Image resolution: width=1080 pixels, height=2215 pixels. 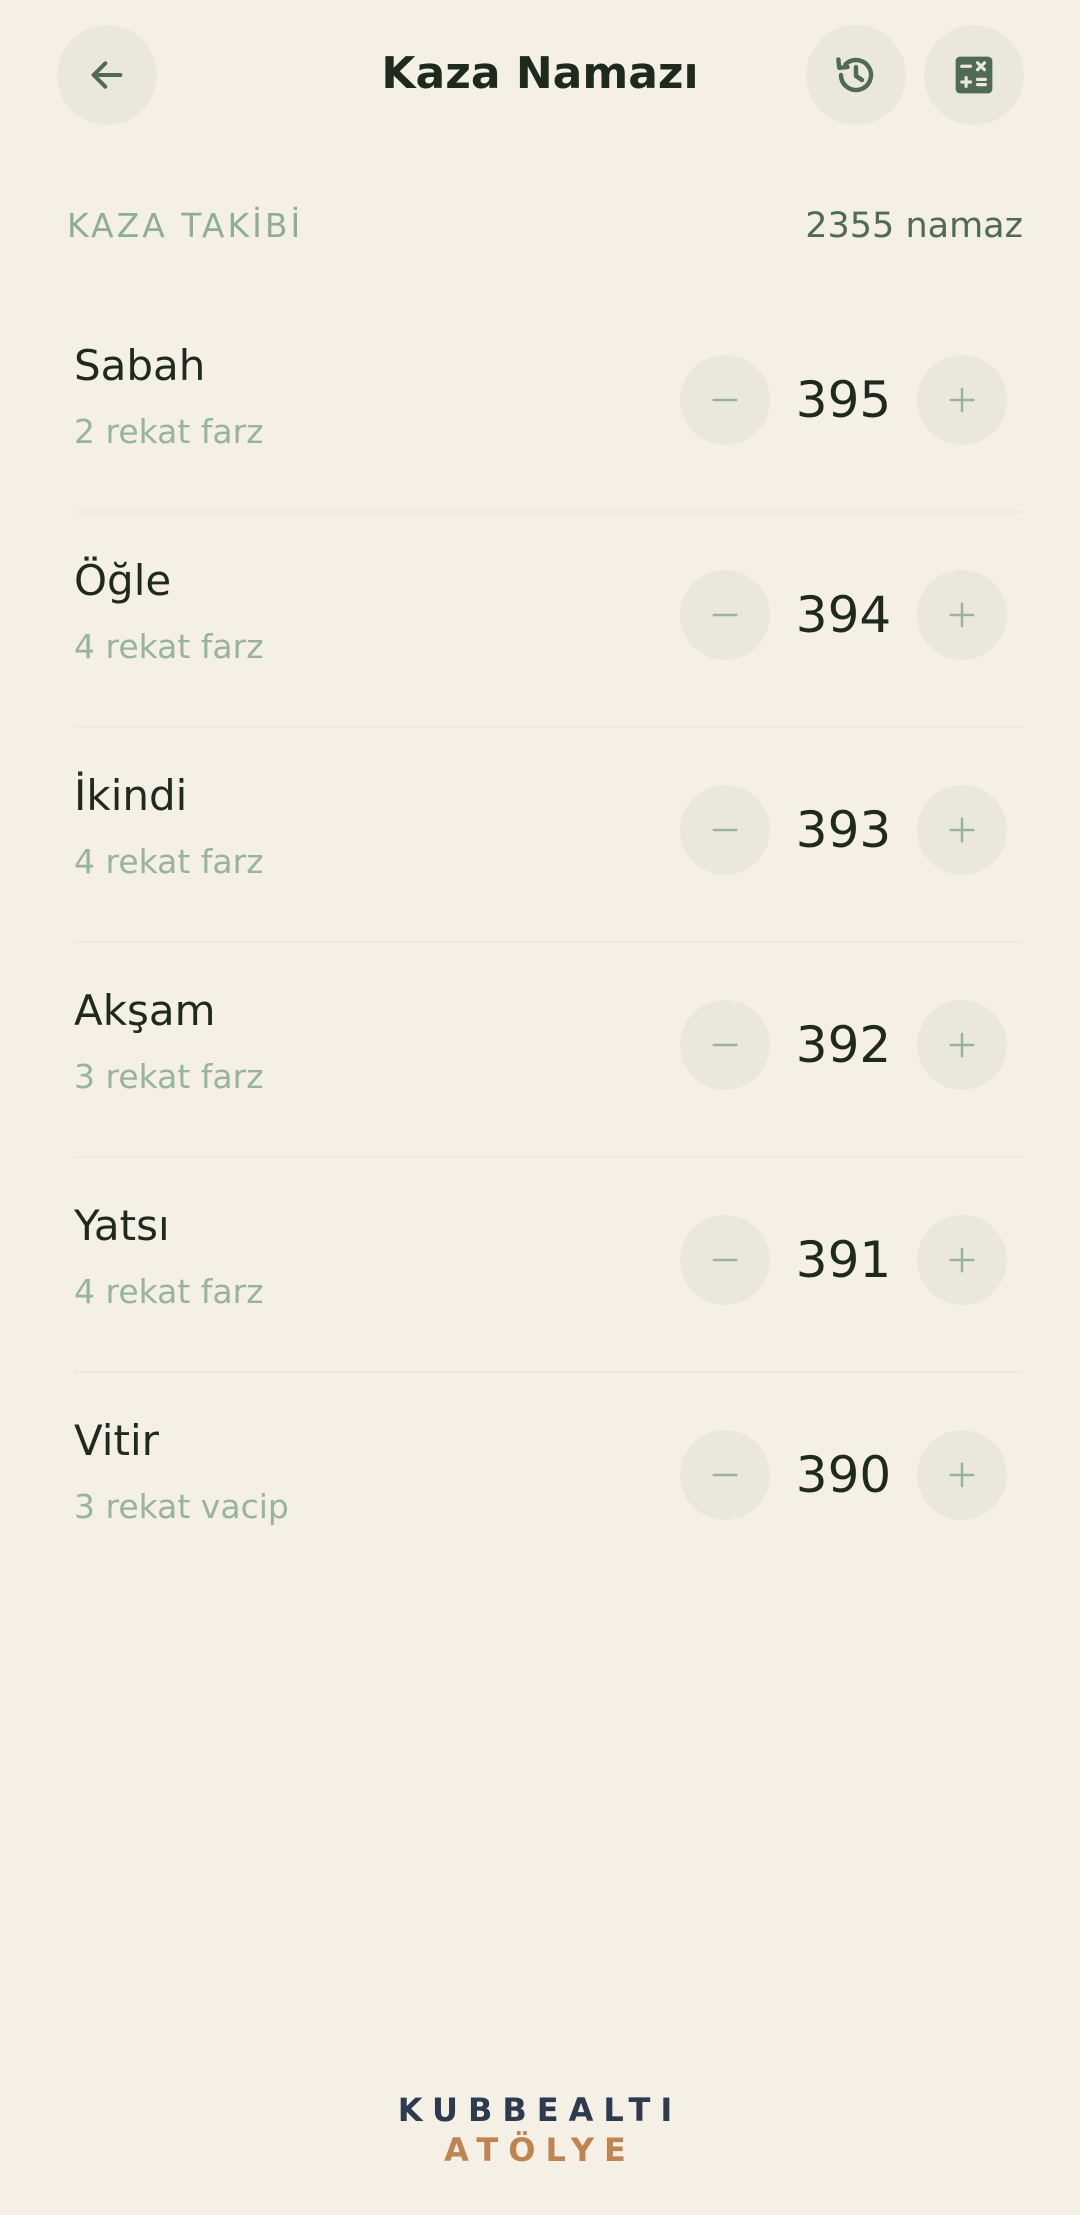 What do you see at coordinates (131, 795) in the screenshot?
I see `prayer-name: İkindi` at bounding box center [131, 795].